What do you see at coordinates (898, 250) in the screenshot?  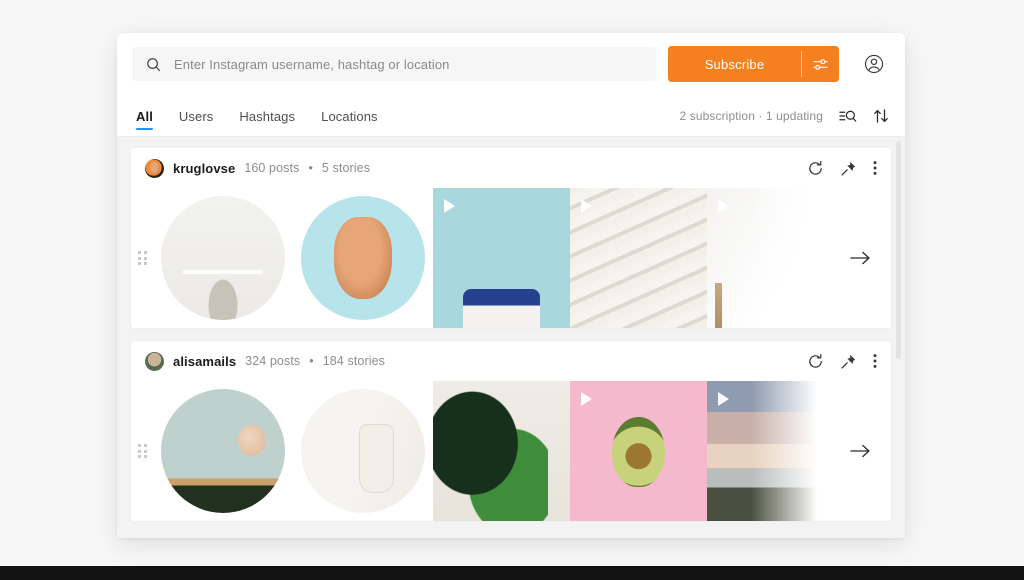 I see `scrollbar-thumb` at bounding box center [898, 250].